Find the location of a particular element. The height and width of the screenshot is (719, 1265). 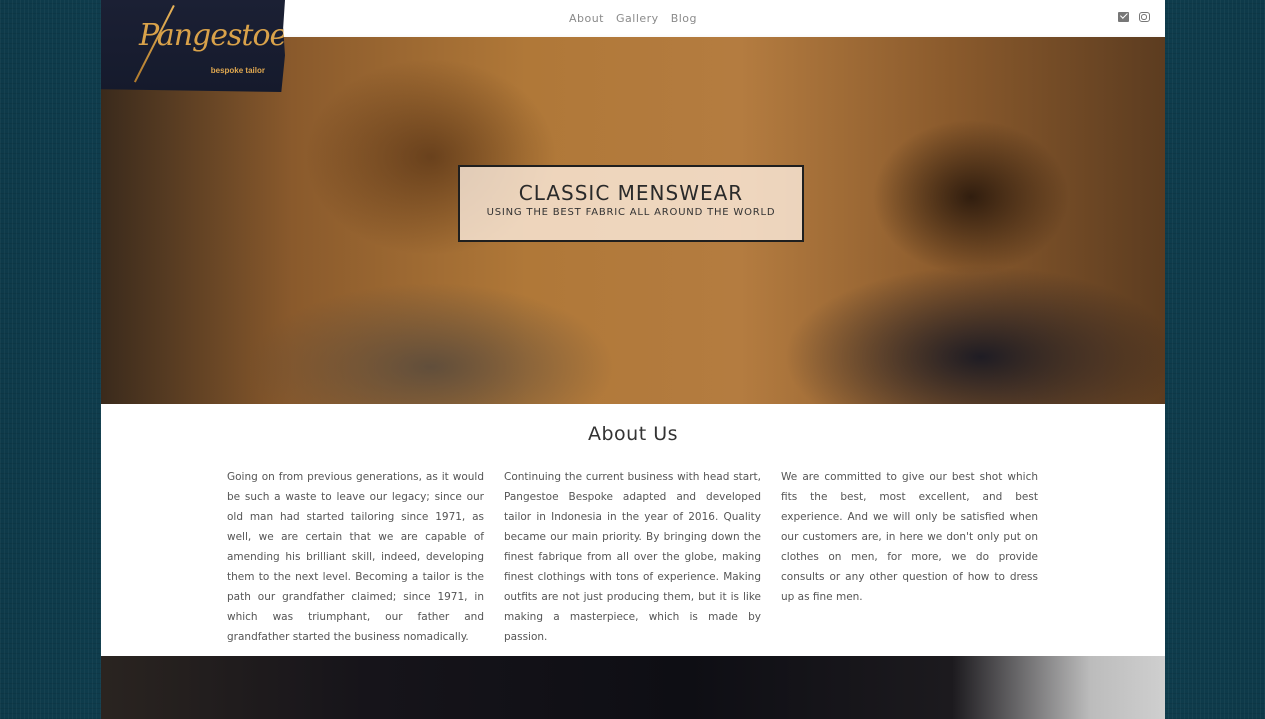

about-title: About Us is located at coordinates (633, 434).